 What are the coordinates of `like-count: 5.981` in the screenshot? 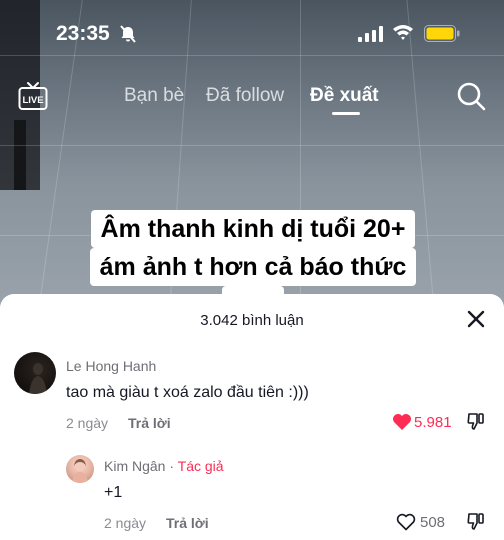 It's located at (433, 422).